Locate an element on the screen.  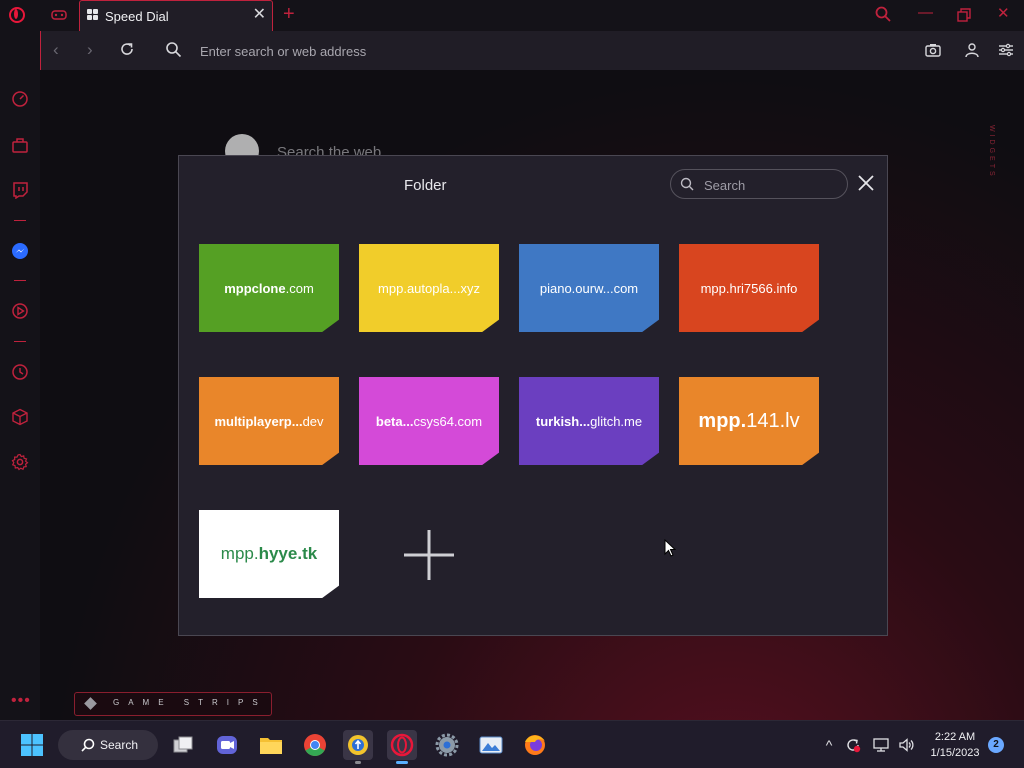
speed-dial-grid-icon is located at coordinates (93, 15).